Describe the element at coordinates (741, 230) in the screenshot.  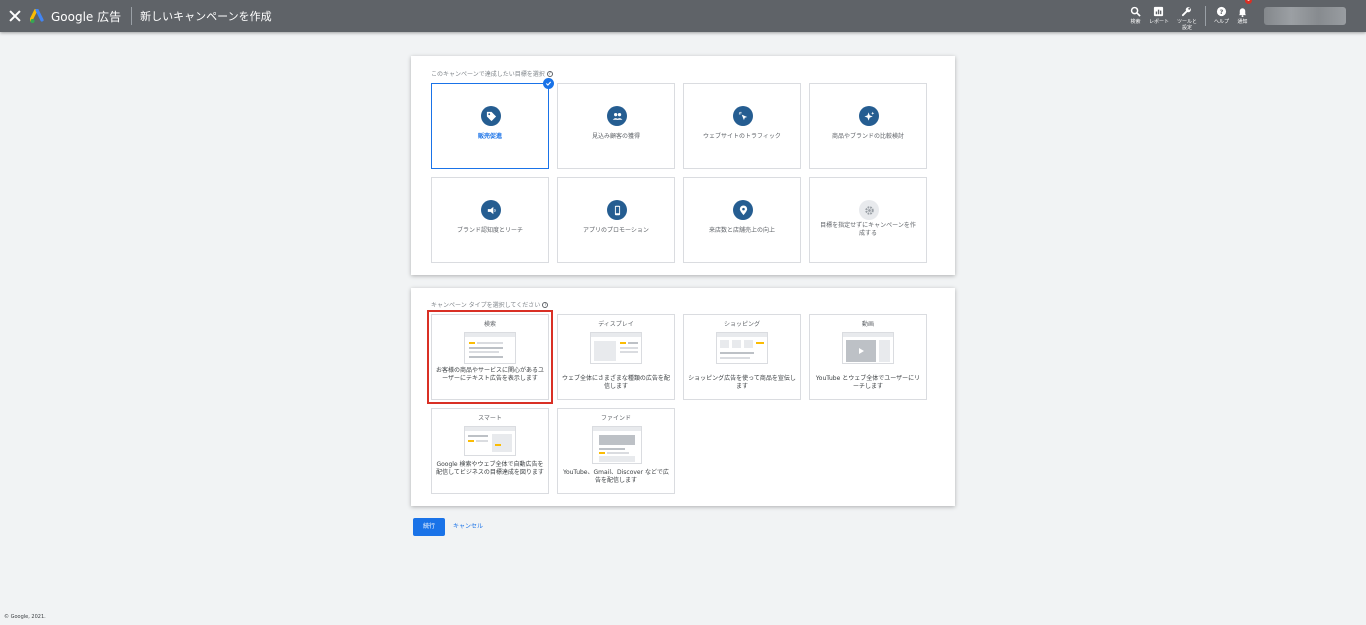
I see `goal-label: 来店数と店舗売上の向上` at that location.